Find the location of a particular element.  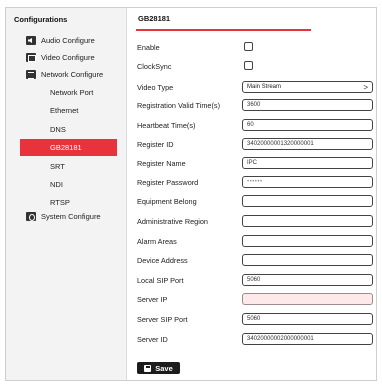

sidebar-header: Configurations is located at coordinates (41, 19).